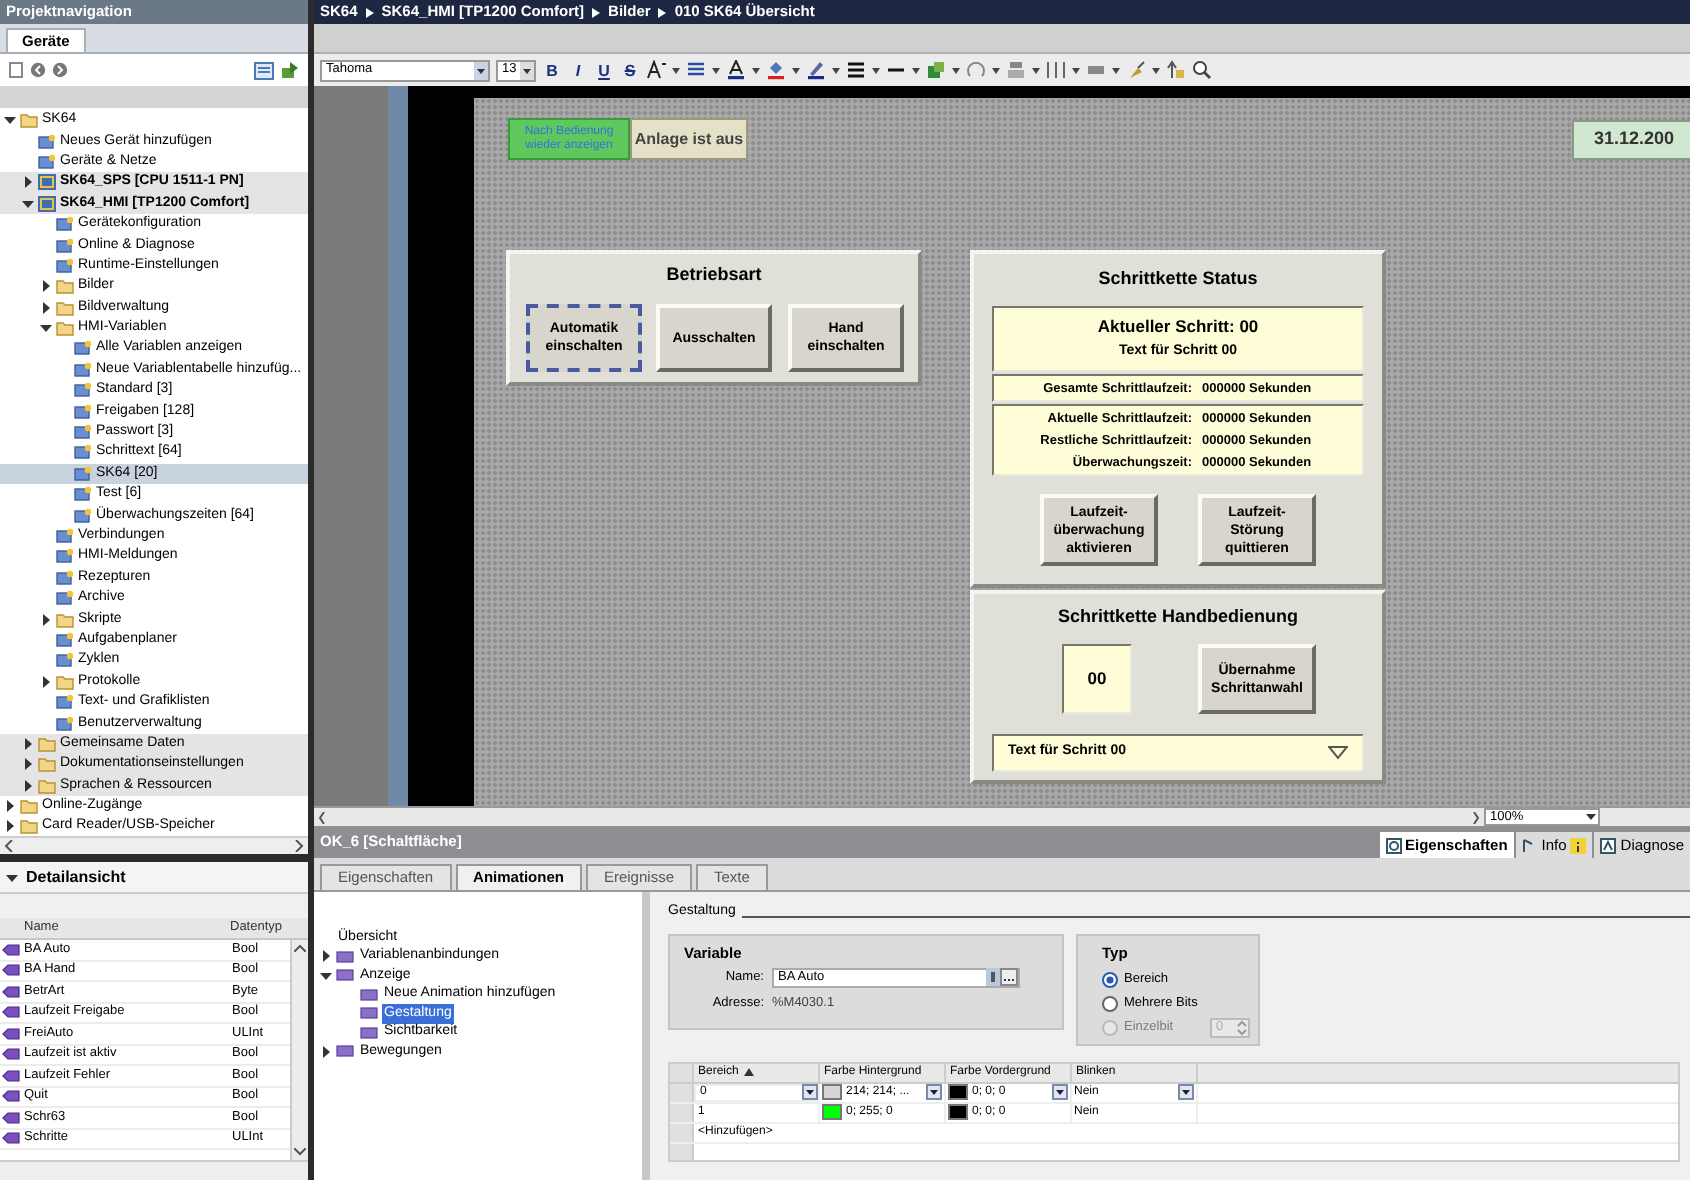 The height and width of the screenshot is (1180, 1690). Describe the element at coordinates (736, 70) in the screenshot. I see `text-color-icon` at that location.